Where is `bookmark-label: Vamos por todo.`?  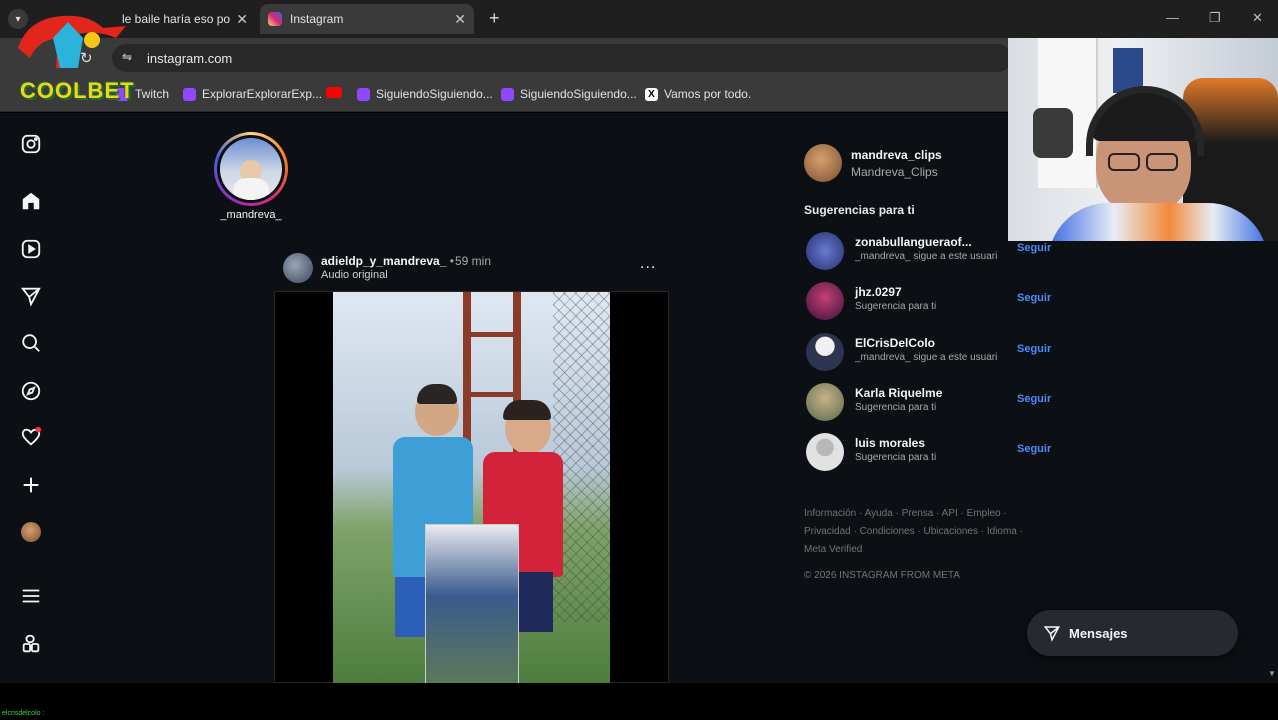 bookmark-label: Vamos por todo. is located at coordinates (708, 94).